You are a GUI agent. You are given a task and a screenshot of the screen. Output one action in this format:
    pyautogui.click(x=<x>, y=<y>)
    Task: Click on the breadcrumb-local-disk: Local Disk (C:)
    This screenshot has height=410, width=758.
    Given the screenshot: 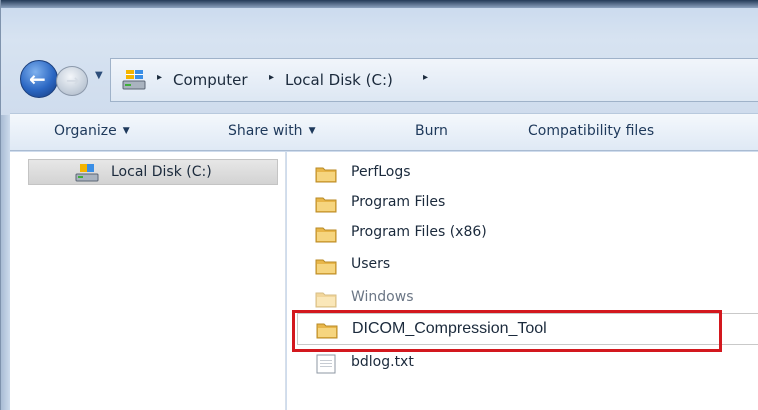 What is the action you would take?
    pyautogui.click(x=339, y=80)
    